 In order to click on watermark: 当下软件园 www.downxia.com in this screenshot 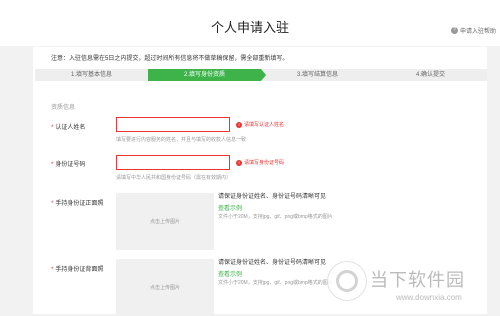, I will do `click(412, 285)`.